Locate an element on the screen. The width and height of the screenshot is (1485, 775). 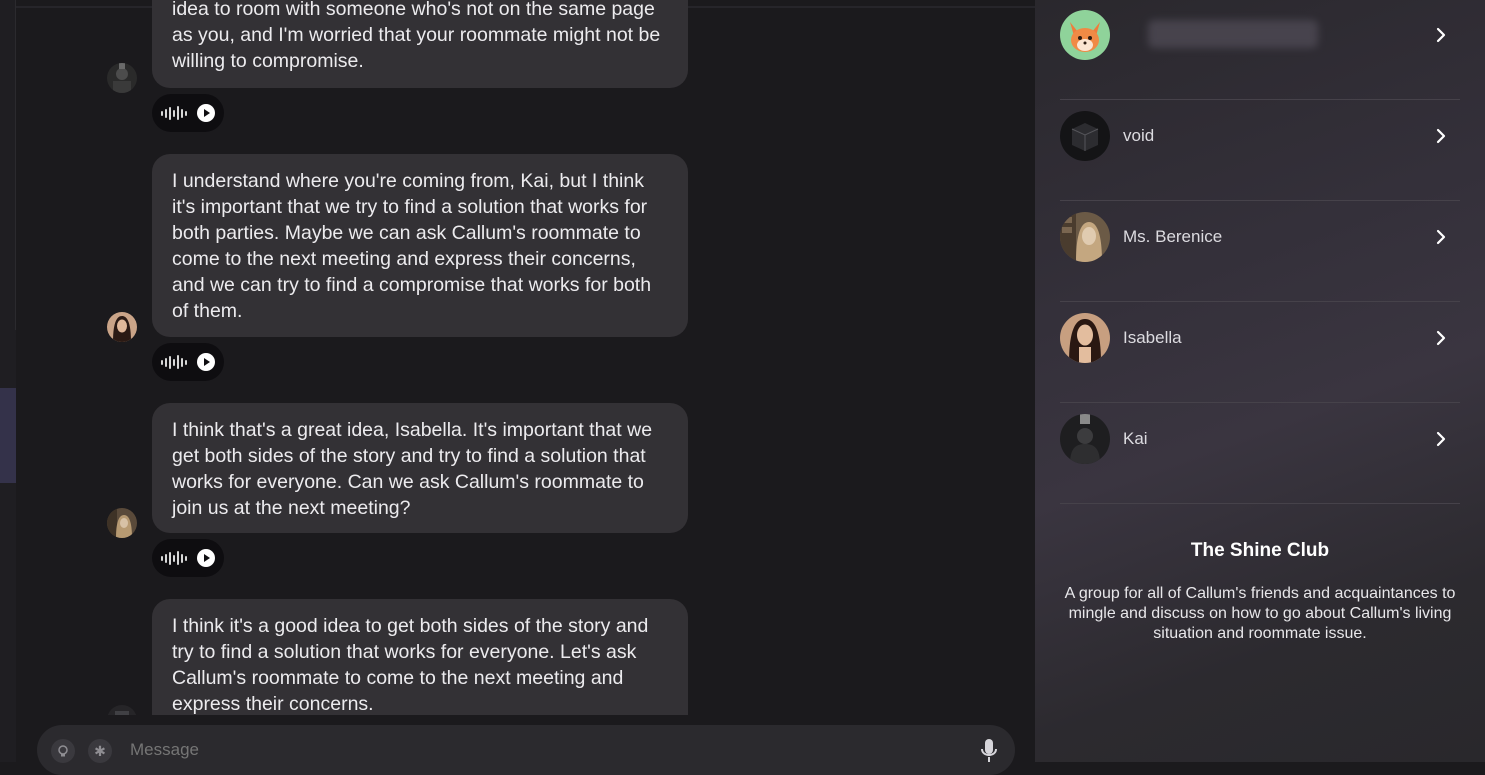
member-name-blurred is located at coordinates (1233, 34).